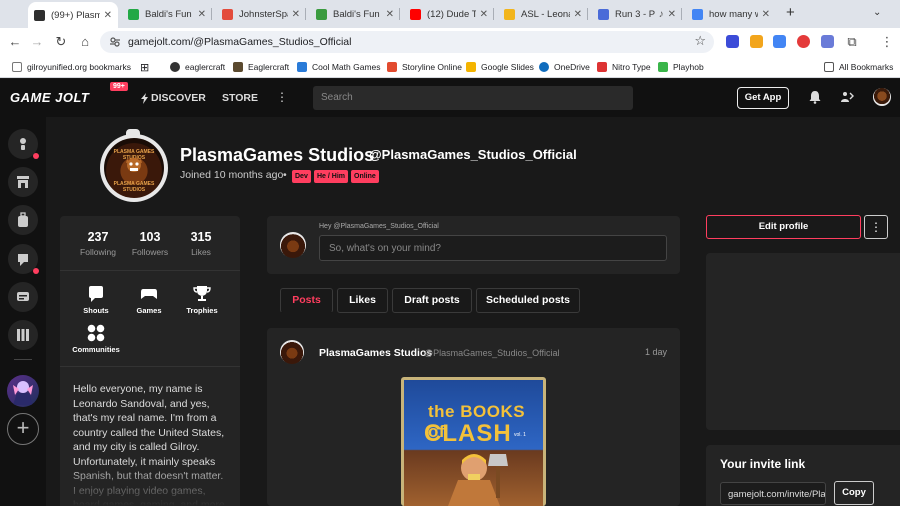 Image resolution: width=900 pixels, height=506 pixels. Describe the element at coordinates (23, 220) in the screenshot. I see `rail-inventory-button` at that location.